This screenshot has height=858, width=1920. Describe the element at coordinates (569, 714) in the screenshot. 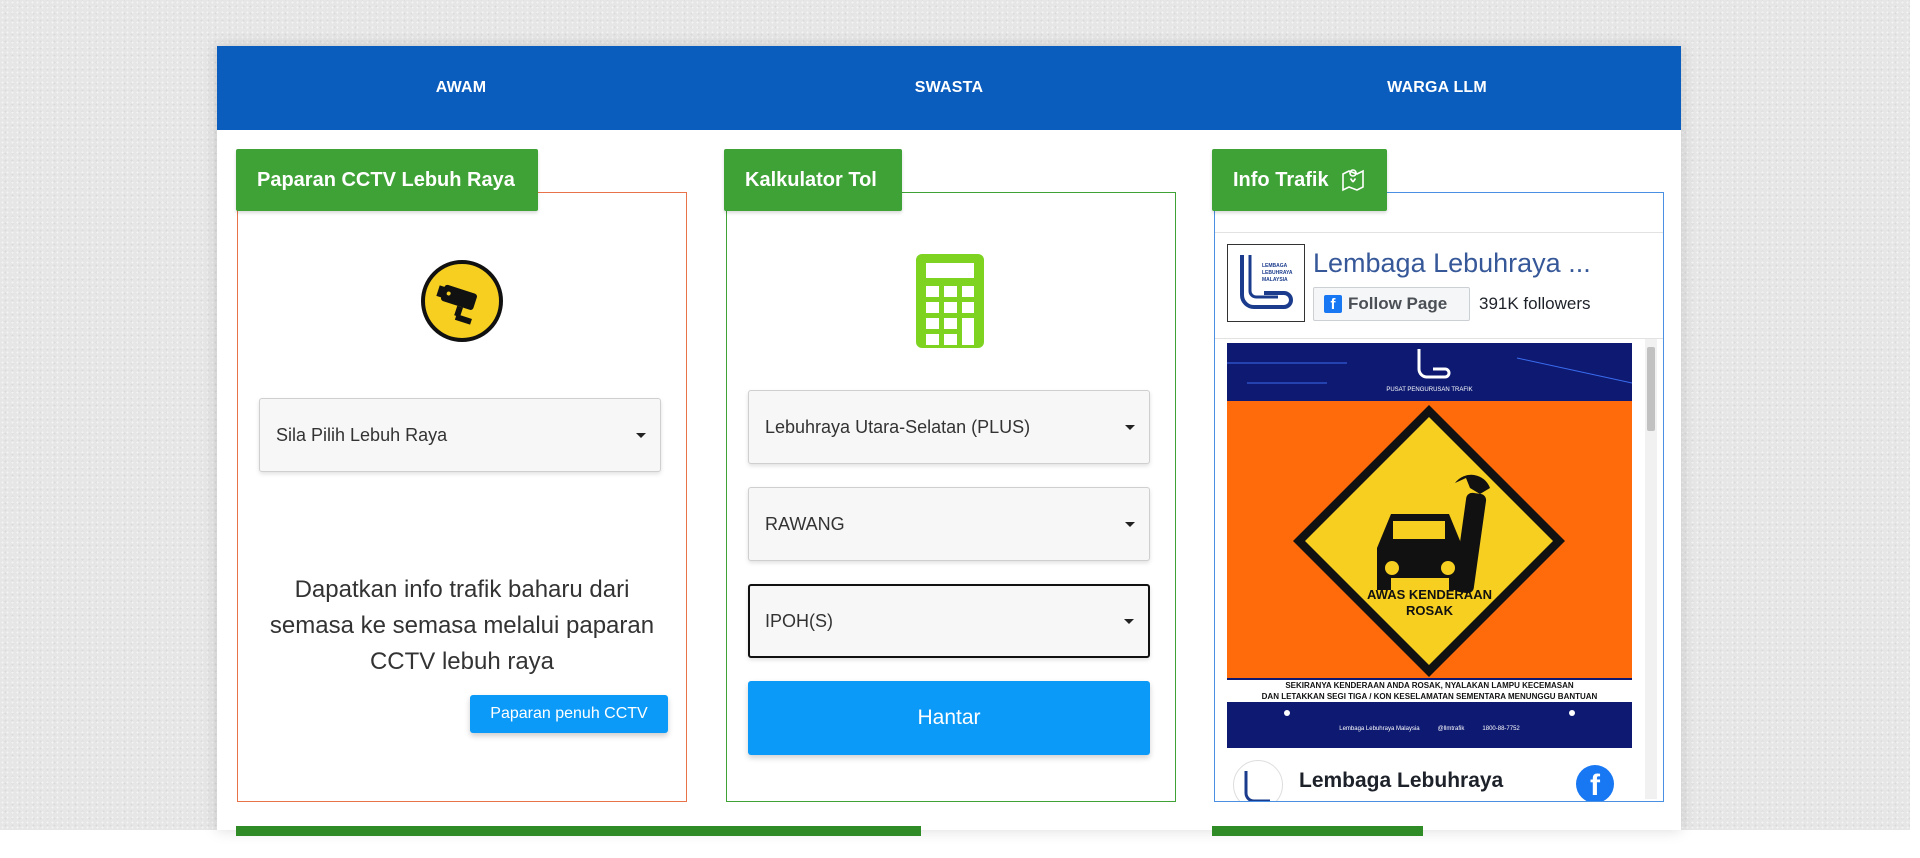

I see `cctv-full-view-button: Paparan penuh CCTV` at that location.